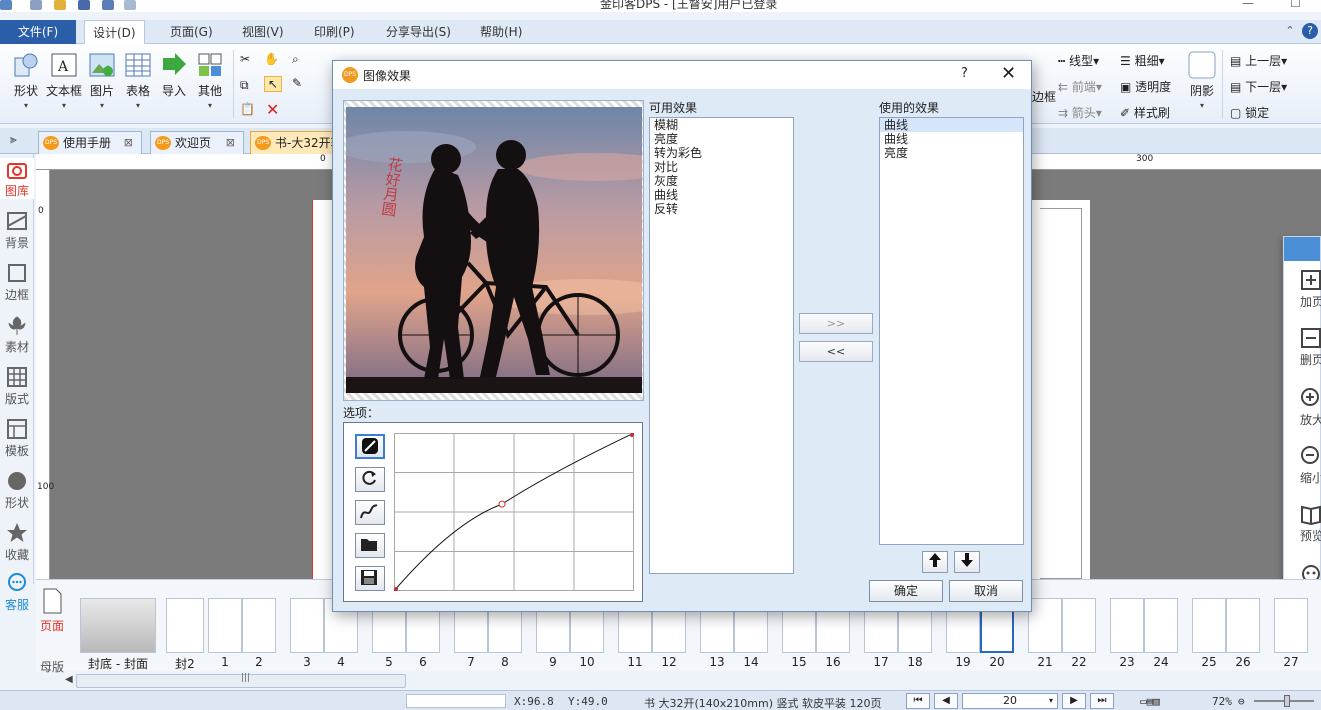 This screenshot has width=1321, height=710. What do you see at coordinates (1044, 96) in the screenshot?
I see `frame-label: 边框` at bounding box center [1044, 96].